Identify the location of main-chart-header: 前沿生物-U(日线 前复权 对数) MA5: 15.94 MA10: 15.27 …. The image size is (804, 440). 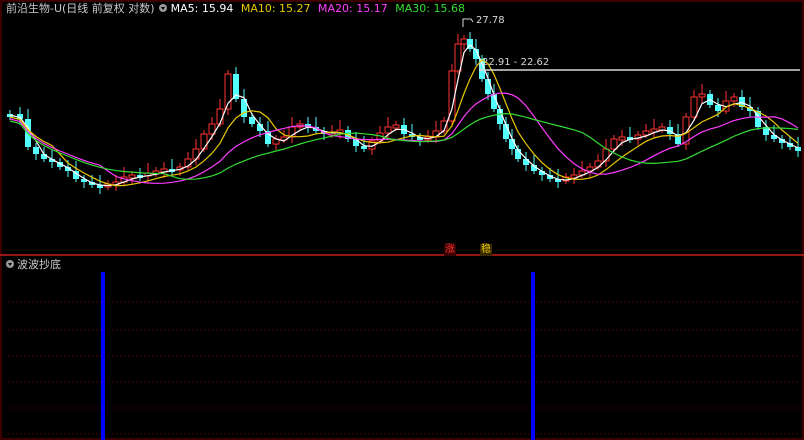
(237, 9).